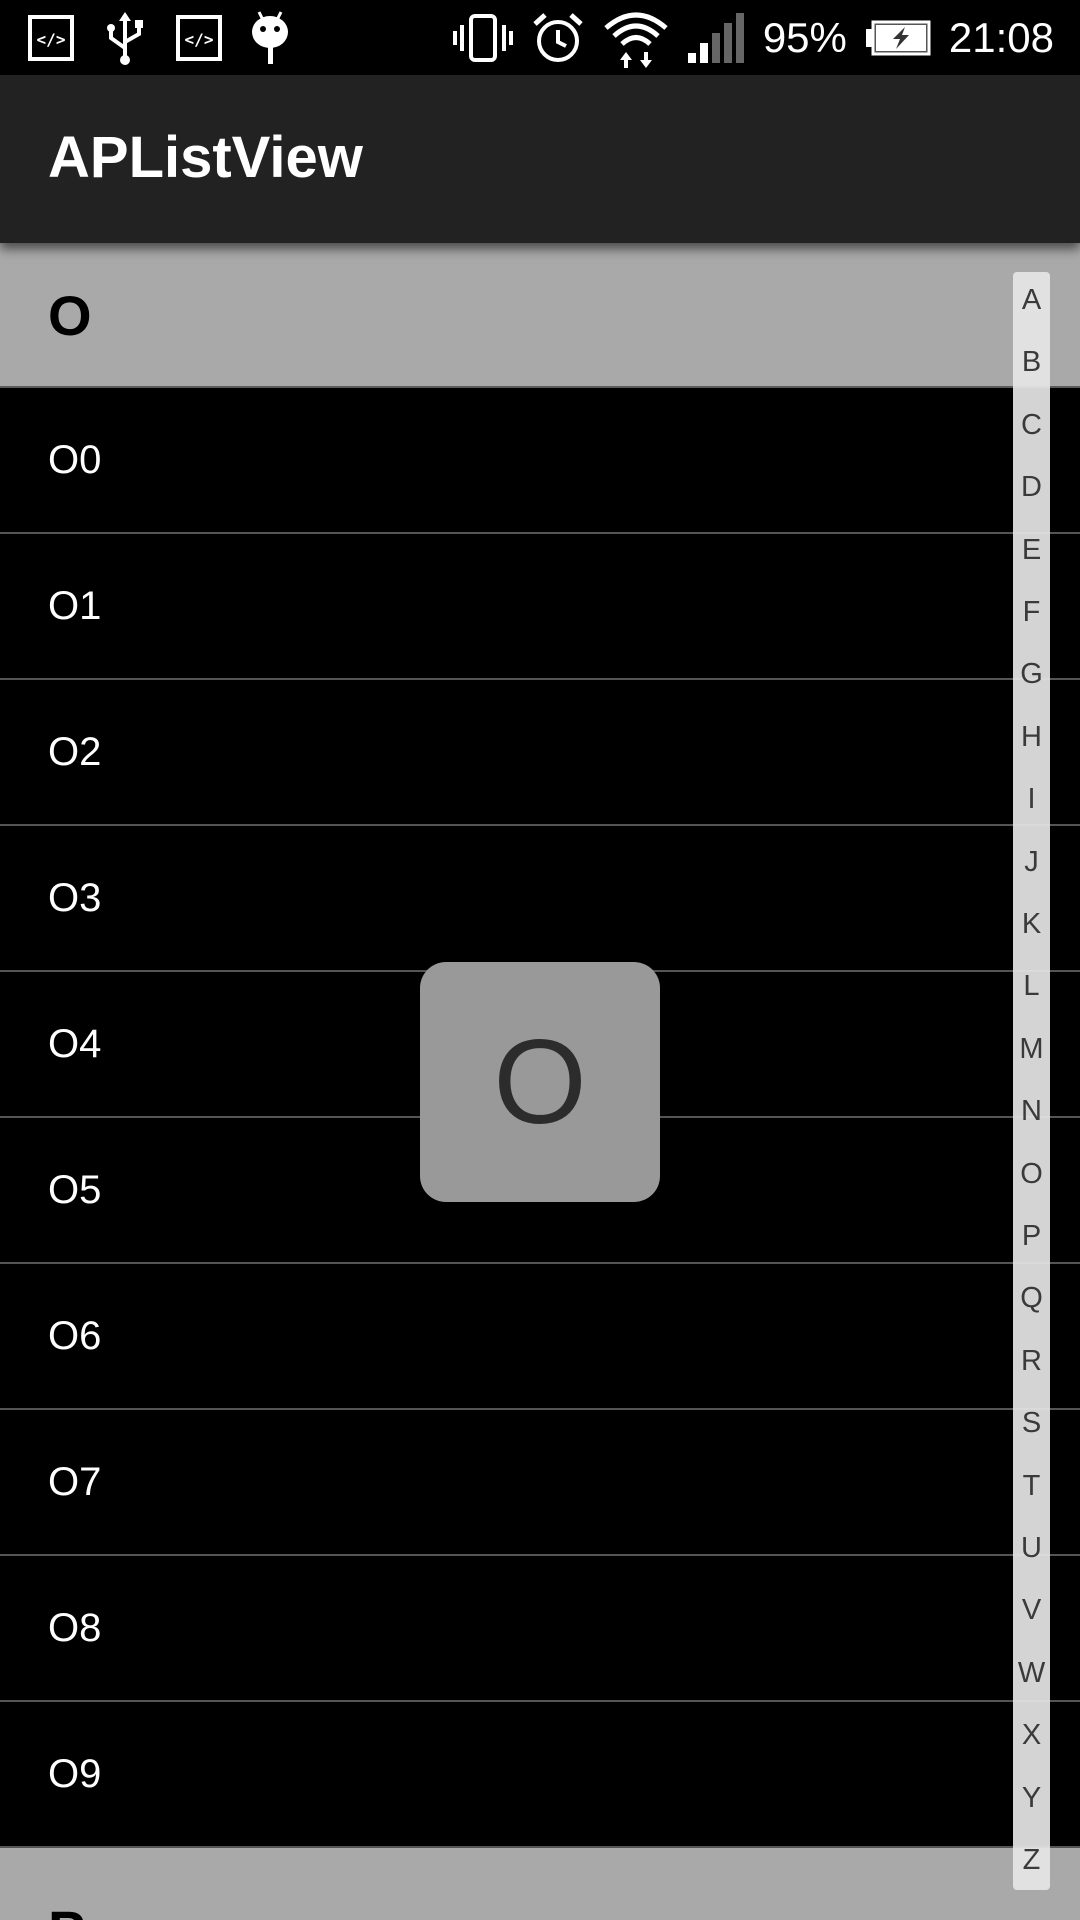 The image size is (1080, 1920). What do you see at coordinates (540, 1775) in the screenshot?
I see `list-item: O9` at bounding box center [540, 1775].